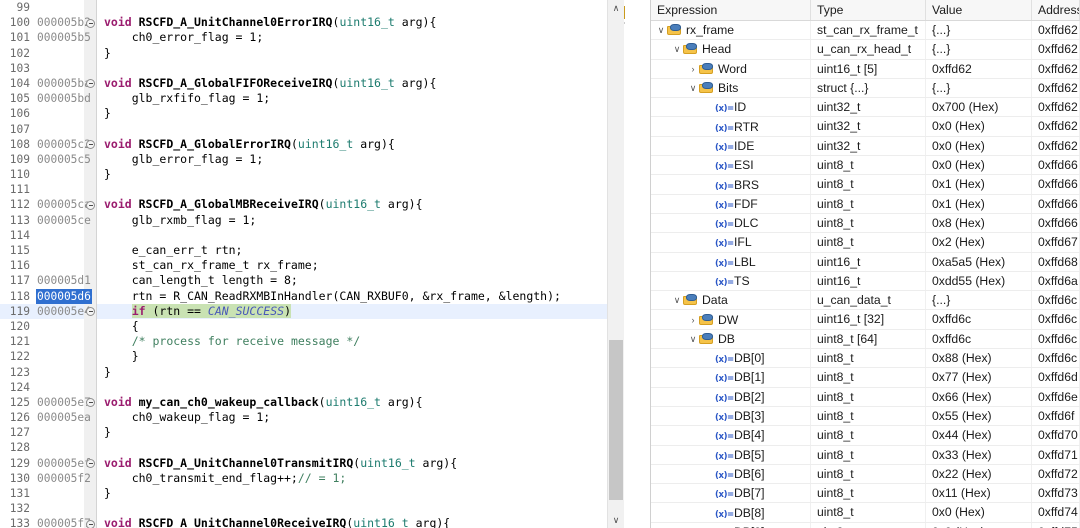  What do you see at coordinates (979, 416) in the screenshot?
I see `value-cell: 0x55 (Hex)` at bounding box center [979, 416].